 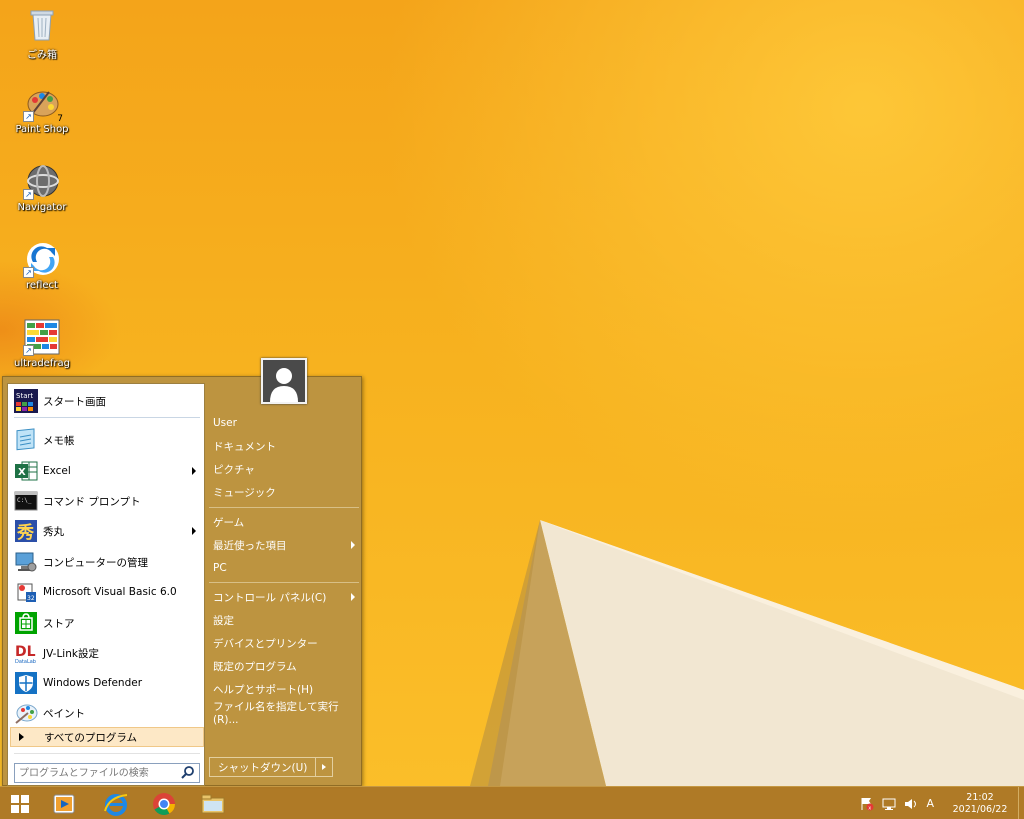 I want to click on program-computer-management: コンピューターの管理, so click(x=106, y=562).